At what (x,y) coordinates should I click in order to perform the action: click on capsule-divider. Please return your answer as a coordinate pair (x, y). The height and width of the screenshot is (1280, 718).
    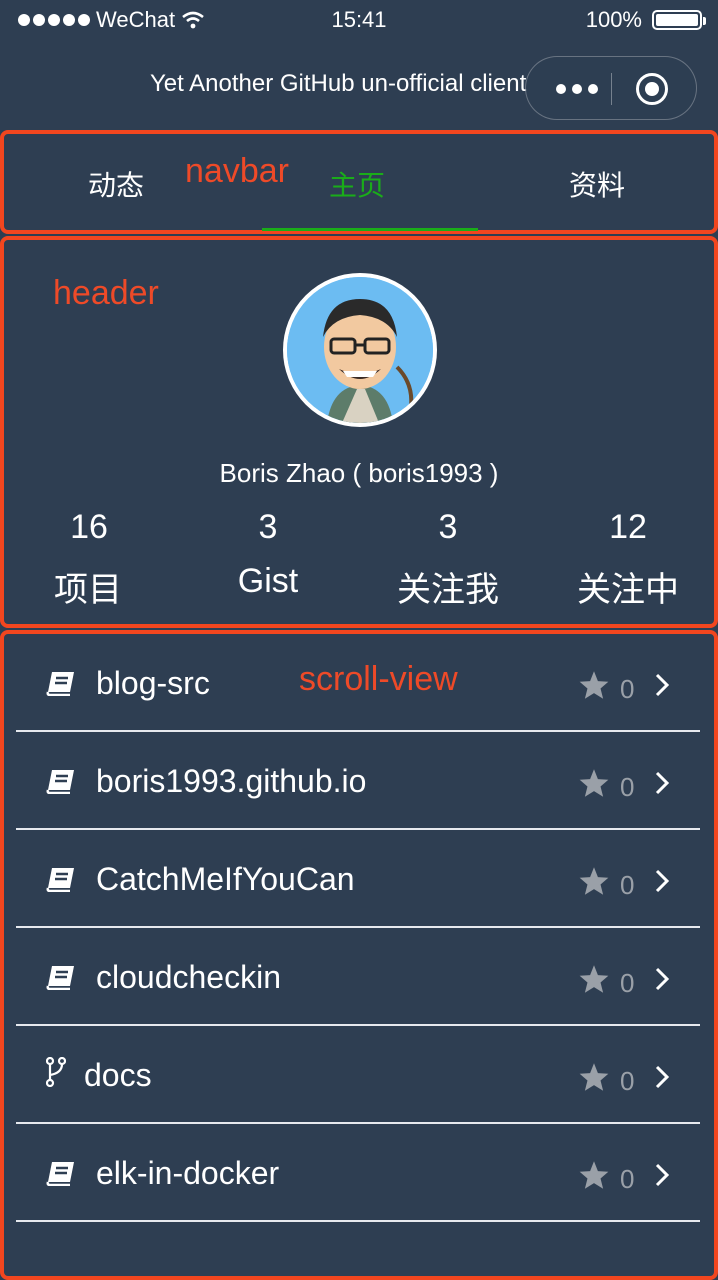
    Looking at the image, I should click on (611, 89).